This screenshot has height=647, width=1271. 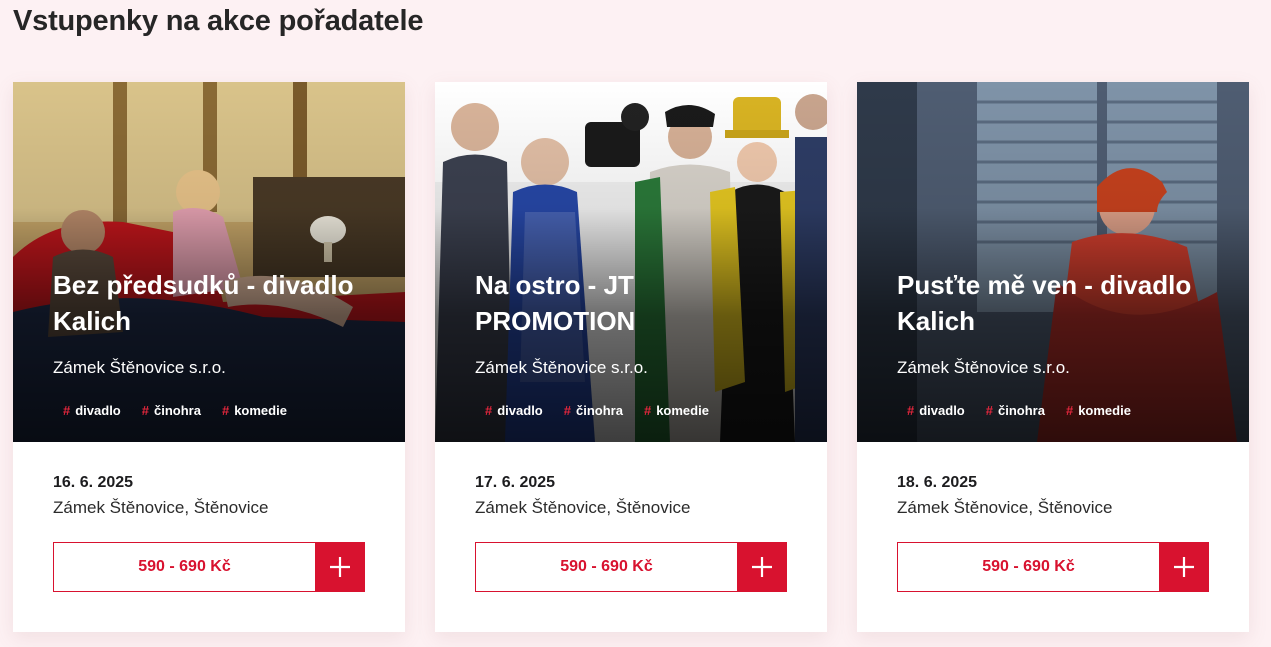 What do you see at coordinates (631, 496) in the screenshot?
I see `event-info: 17. 6. 2025 Zámek Štěnovice, Štěnovice` at bounding box center [631, 496].